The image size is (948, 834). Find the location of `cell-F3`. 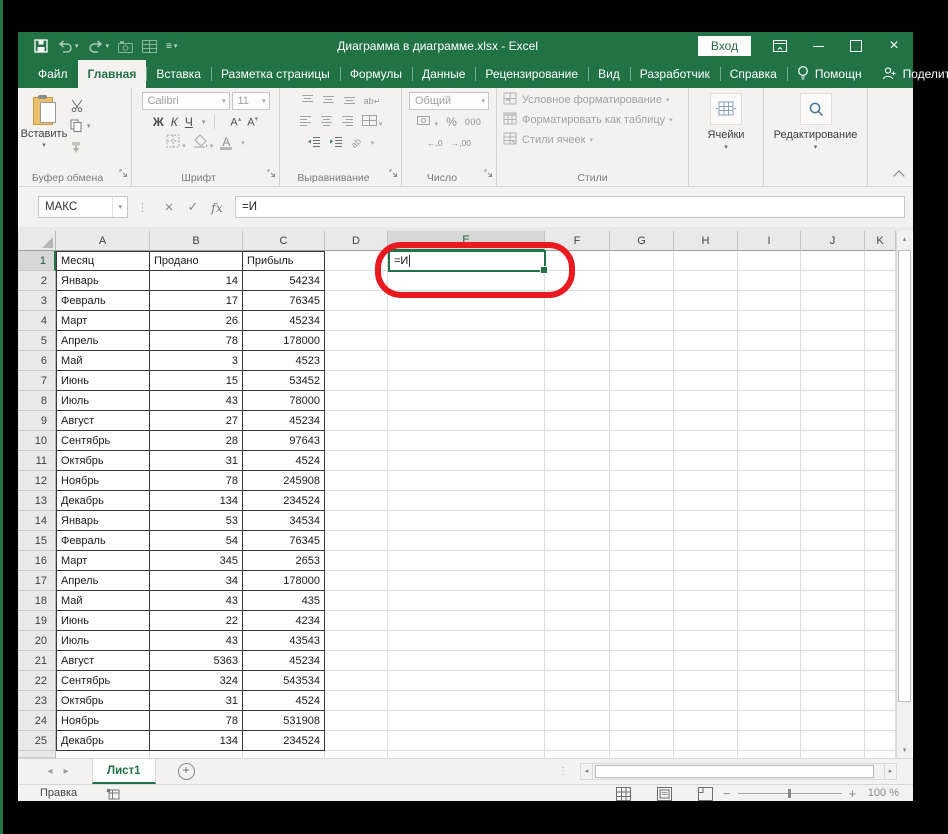

cell-F3 is located at coordinates (577, 301).